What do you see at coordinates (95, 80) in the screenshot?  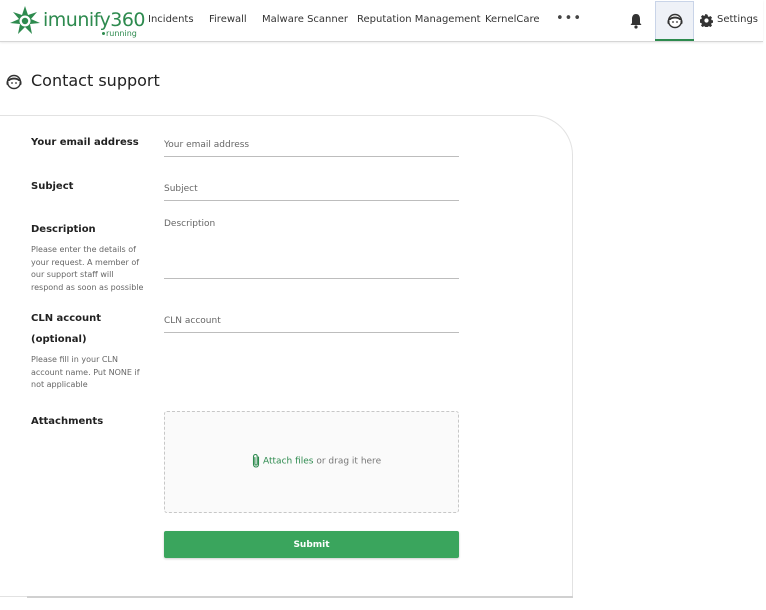 I see `page-title: Contact support` at bounding box center [95, 80].